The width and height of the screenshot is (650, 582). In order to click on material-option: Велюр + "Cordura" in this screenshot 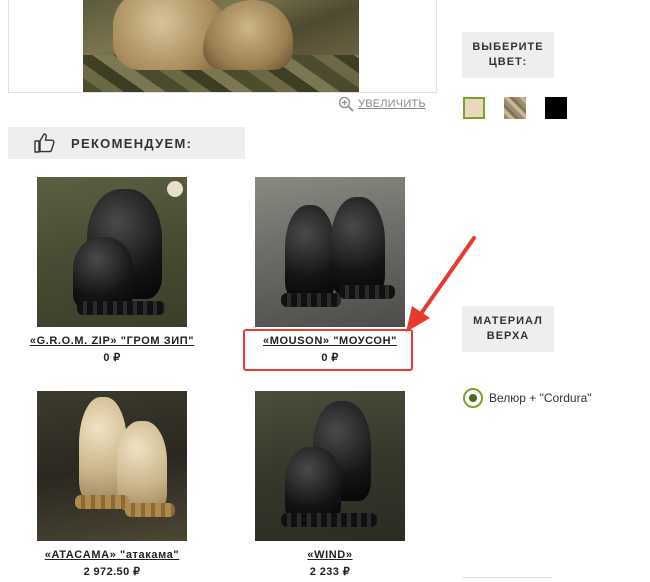, I will do `click(527, 398)`.